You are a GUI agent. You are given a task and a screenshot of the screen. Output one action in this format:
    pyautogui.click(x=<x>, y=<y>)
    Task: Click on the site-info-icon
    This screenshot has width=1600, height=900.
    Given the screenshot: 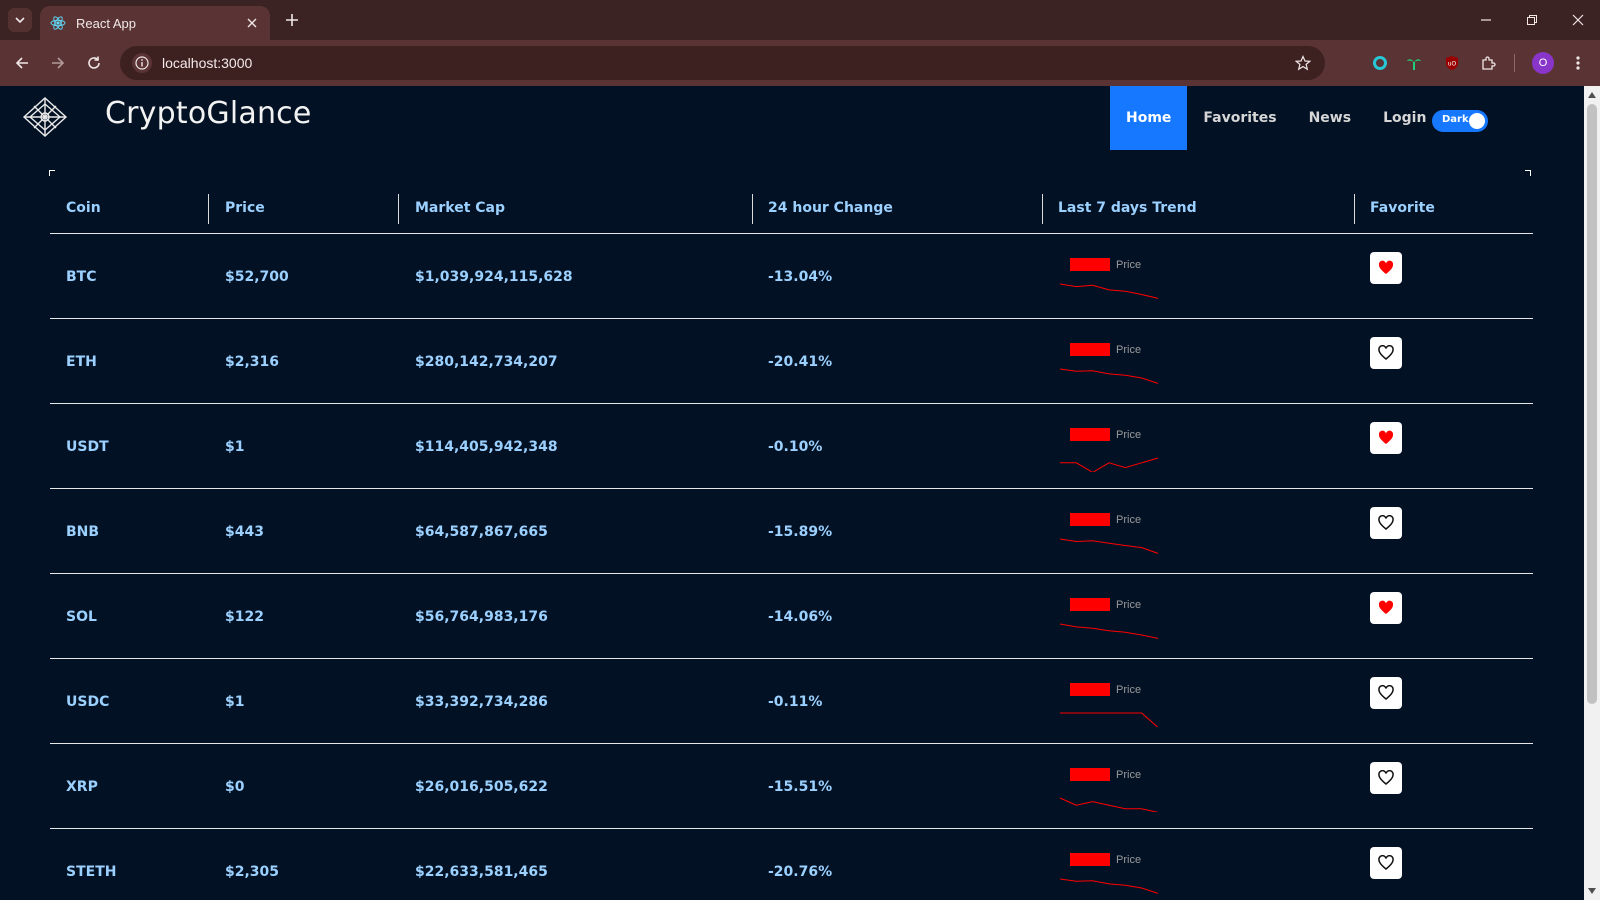 What is the action you would take?
    pyautogui.click(x=142, y=63)
    